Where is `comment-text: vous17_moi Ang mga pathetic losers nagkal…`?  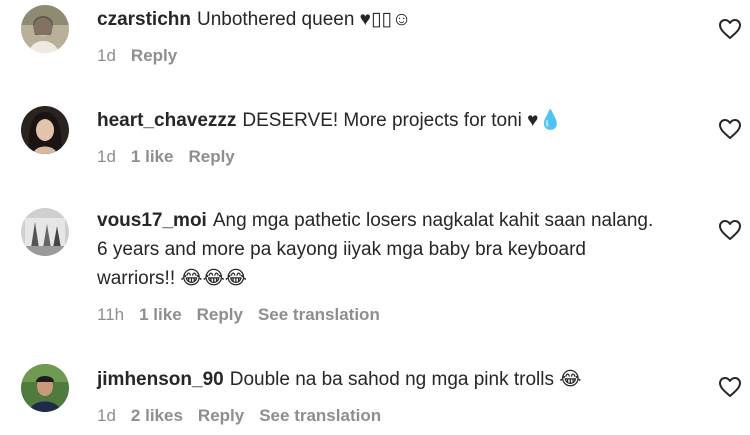
comment-text: vous17_moi Ang mga pathetic losers nagkal… is located at coordinates (377, 249).